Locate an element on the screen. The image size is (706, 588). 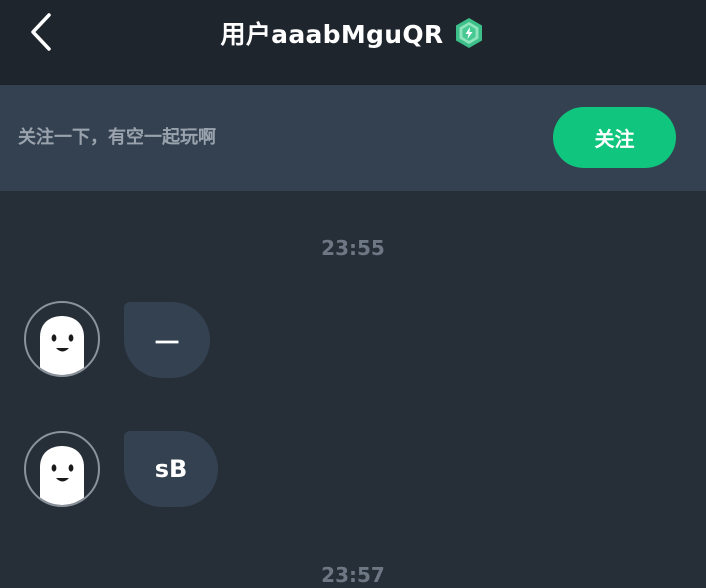
message-timestamp: 23:57 is located at coordinates (353, 575).